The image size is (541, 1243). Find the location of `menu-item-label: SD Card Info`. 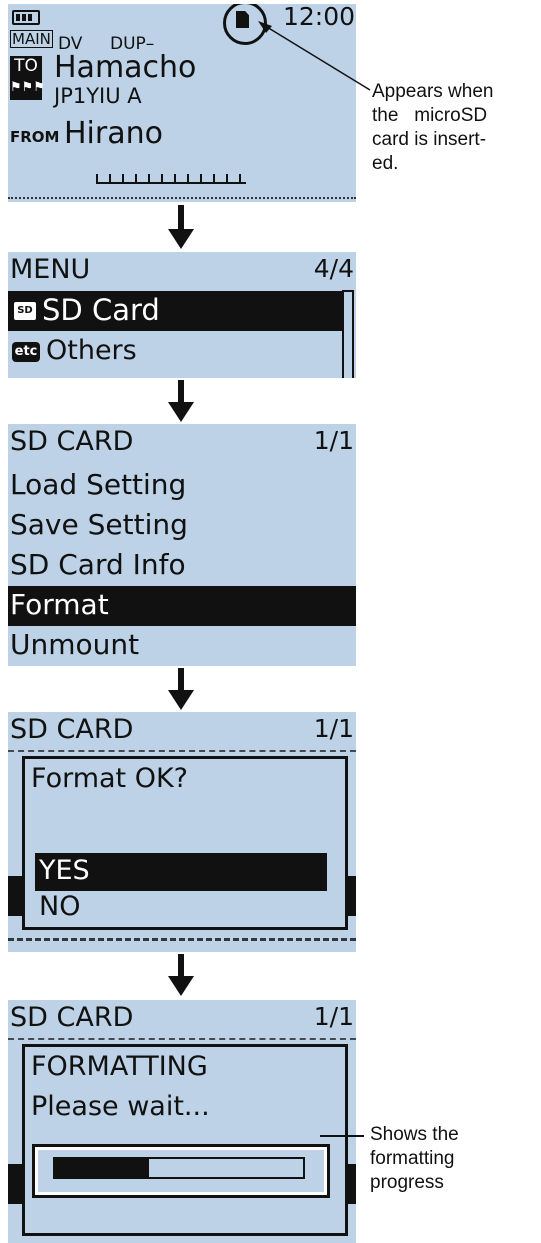

menu-item-label: SD Card Info is located at coordinates (98, 564).